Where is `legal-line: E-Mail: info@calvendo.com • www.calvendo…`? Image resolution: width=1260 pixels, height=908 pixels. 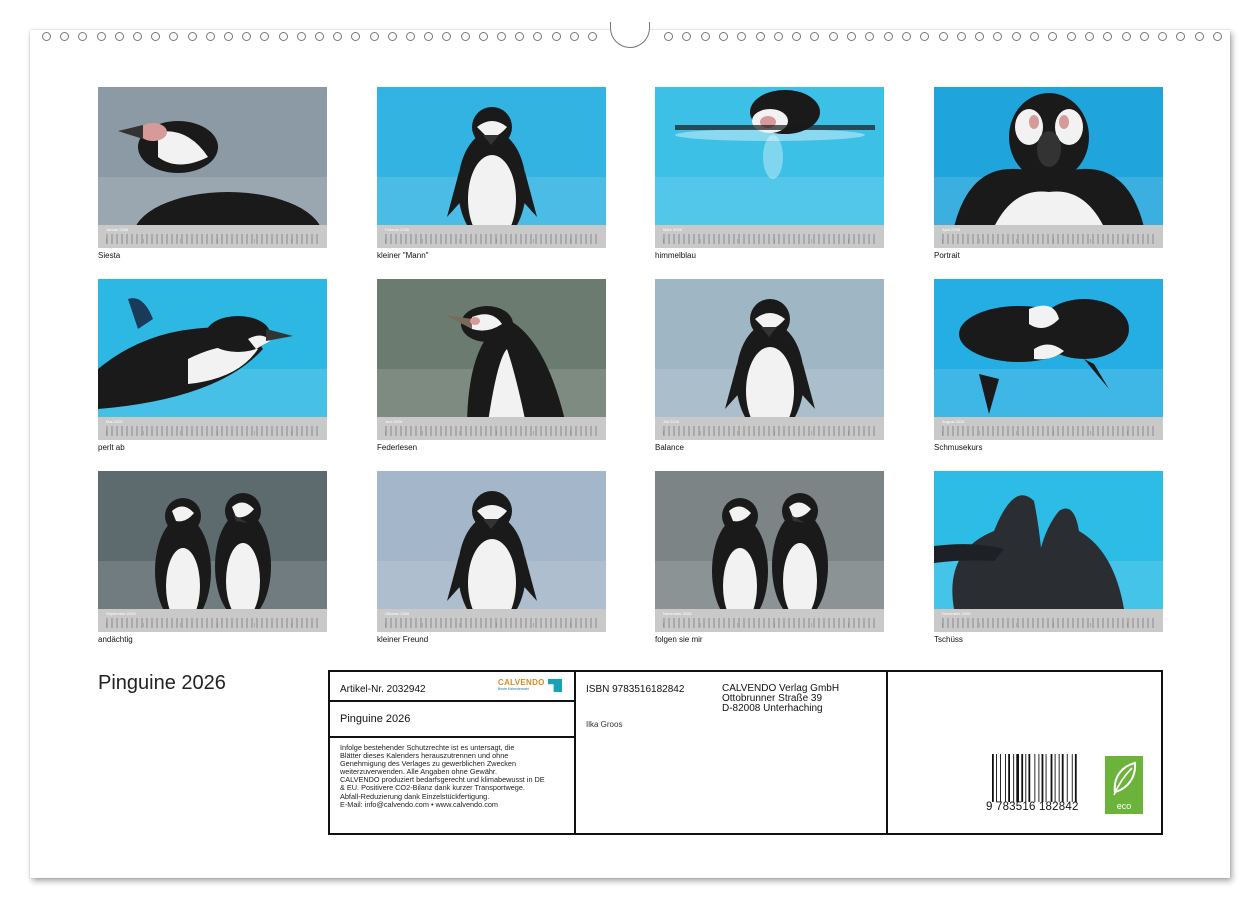
legal-line: E-Mail: info@calvendo.com • www.calvendo… is located at coordinates (419, 804).